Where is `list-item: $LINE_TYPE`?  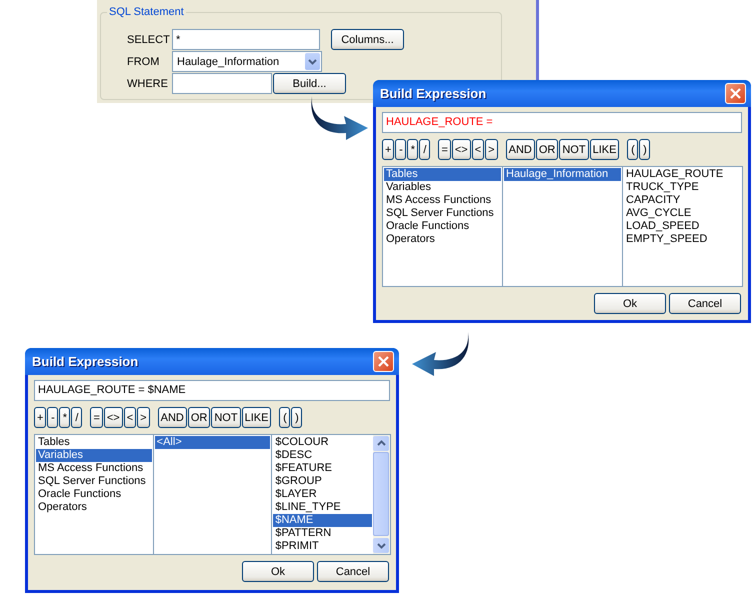
list-item: $LINE_TYPE is located at coordinates (322, 507).